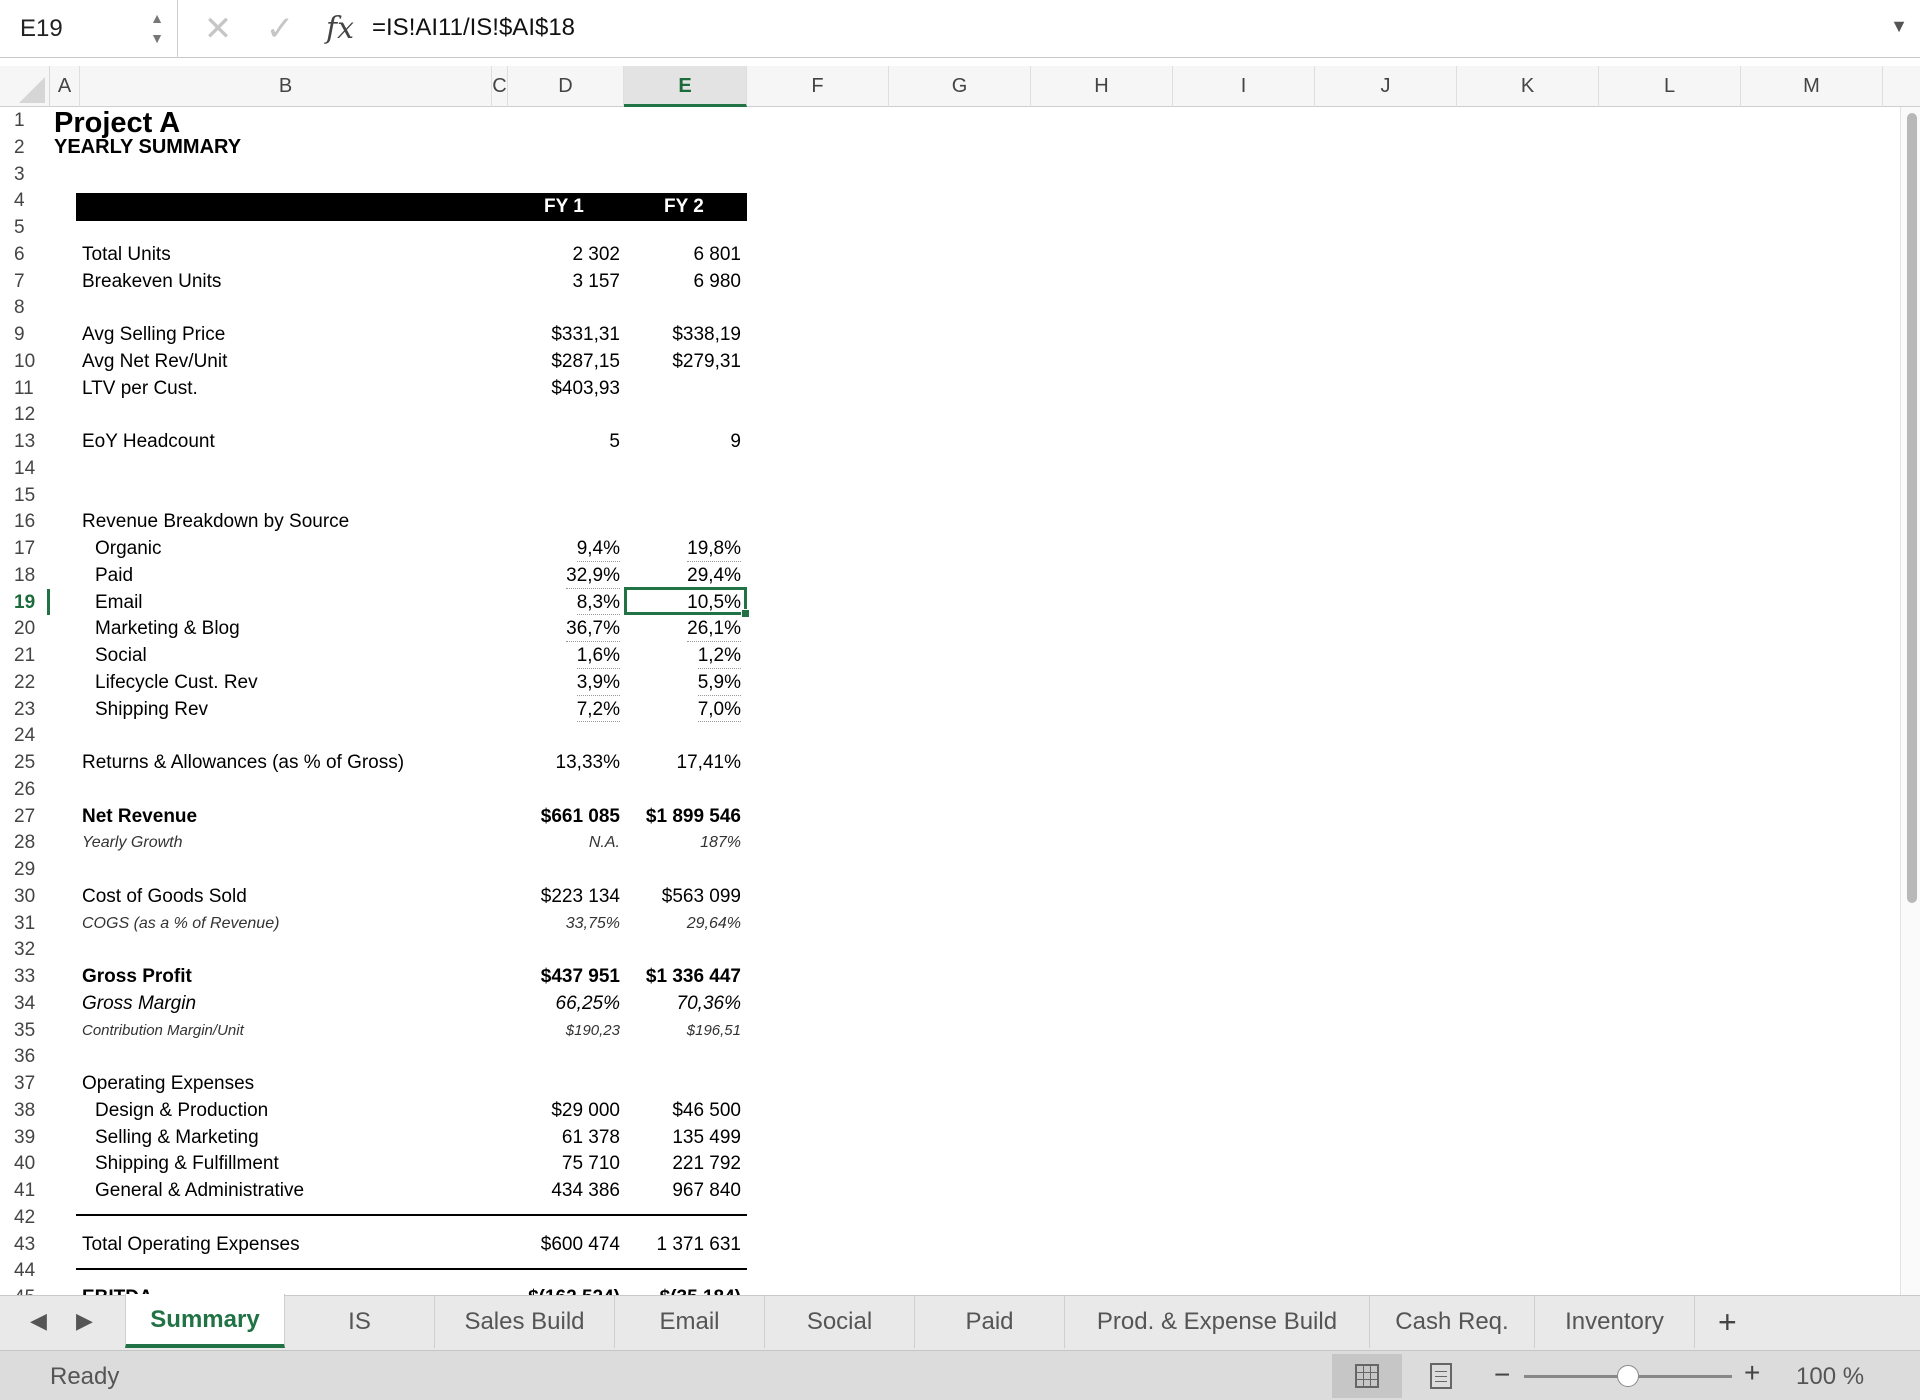 The height and width of the screenshot is (1400, 1920). What do you see at coordinates (580, 896) in the screenshot?
I see `fy1-value: $223 134` at bounding box center [580, 896].